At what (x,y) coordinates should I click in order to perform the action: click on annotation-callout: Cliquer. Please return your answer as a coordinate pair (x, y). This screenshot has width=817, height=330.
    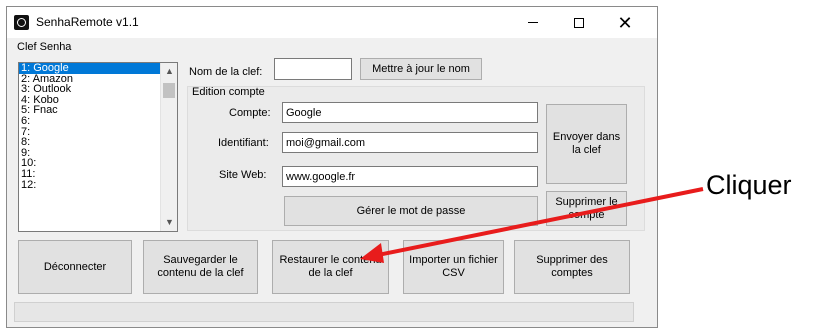
    Looking at the image, I should click on (749, 185).